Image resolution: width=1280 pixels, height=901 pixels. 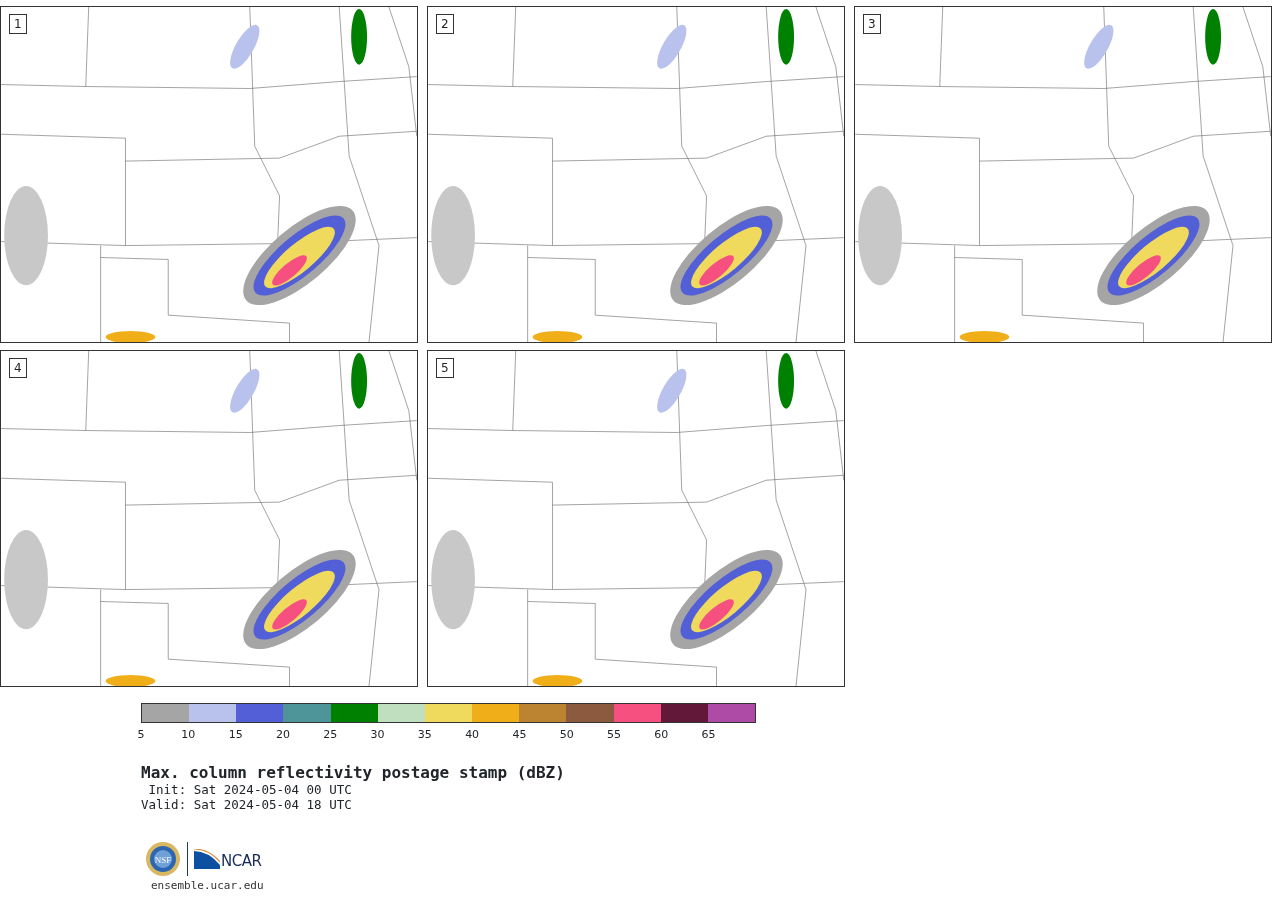 What do you see at coordinates (424, 733) in the screenshot?
I see `tick-label: 35` at bounding box center [424, 733].